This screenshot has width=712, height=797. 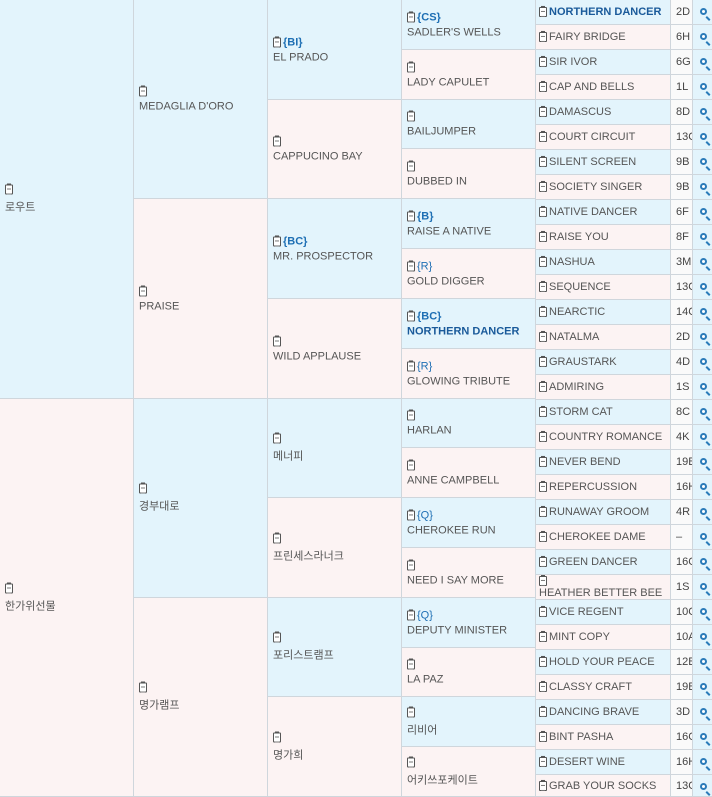 What do you see at coordinates (470, 779) in the screenshot?
I see `horse-name: 어키쓰포케이트` at bounding box center [470, 779].